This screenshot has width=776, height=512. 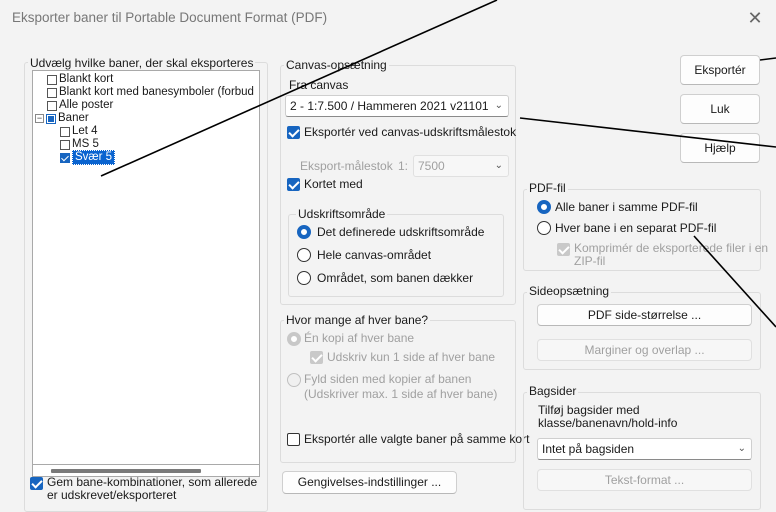 What do you see at coordinates (401, 232) in the screenshot?
I see `print-area-defined-label: Det definerede udskriftsområde` at bounding box center [401, 232].